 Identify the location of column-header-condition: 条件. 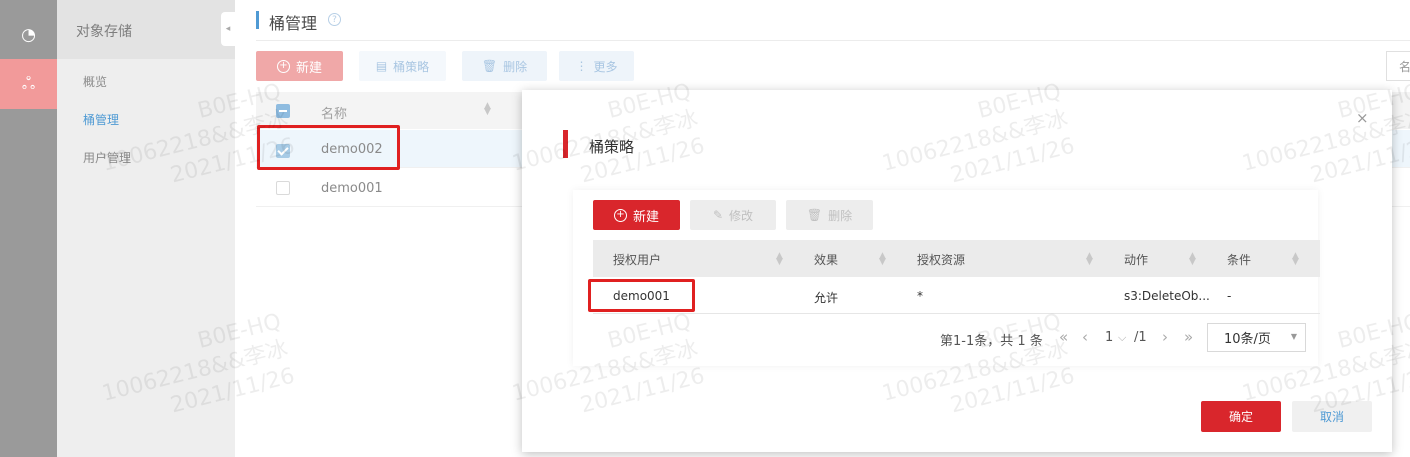
(1239, 259).